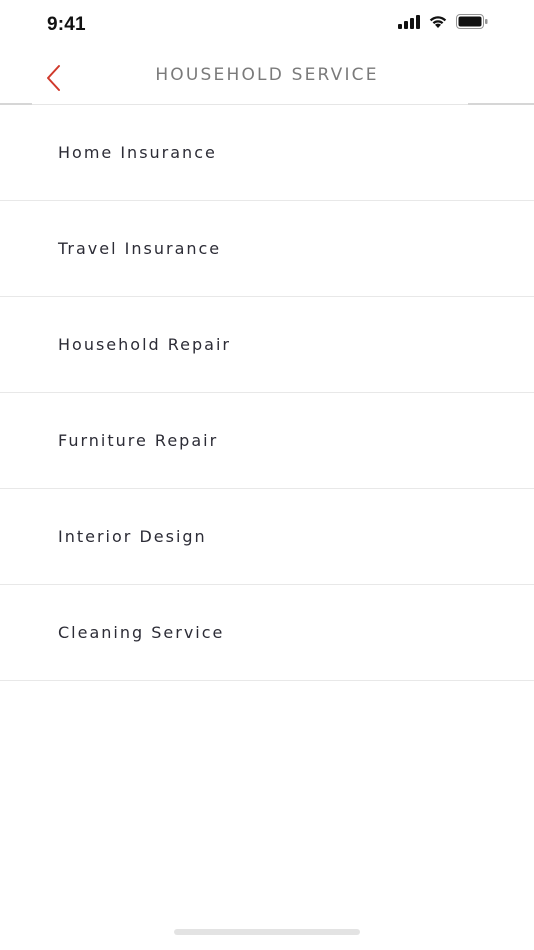 The width and height of the screenshot is (534, 950). I want to click on status-bar: 9:41, so click(267, 25).